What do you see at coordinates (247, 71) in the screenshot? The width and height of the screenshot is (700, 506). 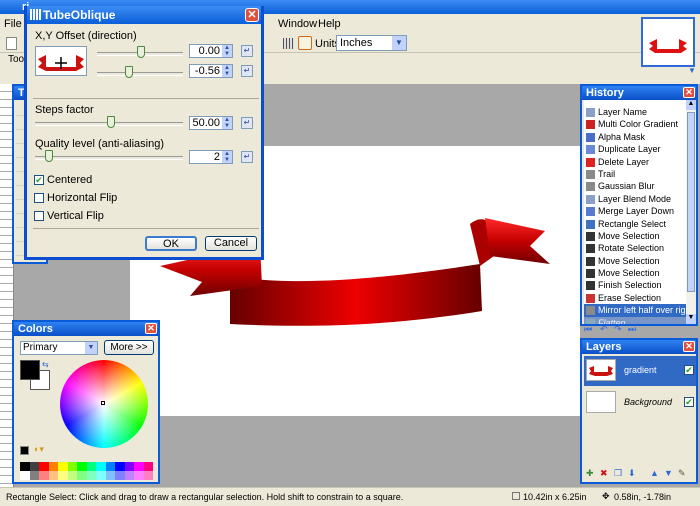 I see `y-reset-icon: ↵` at bounding box center [247, 71].